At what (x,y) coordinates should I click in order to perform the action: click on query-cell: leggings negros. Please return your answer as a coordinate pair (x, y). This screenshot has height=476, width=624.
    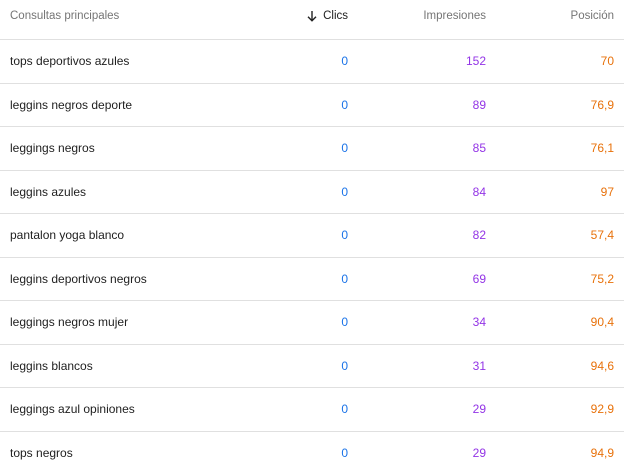
    Looking at the image, I should click on (52, 148).